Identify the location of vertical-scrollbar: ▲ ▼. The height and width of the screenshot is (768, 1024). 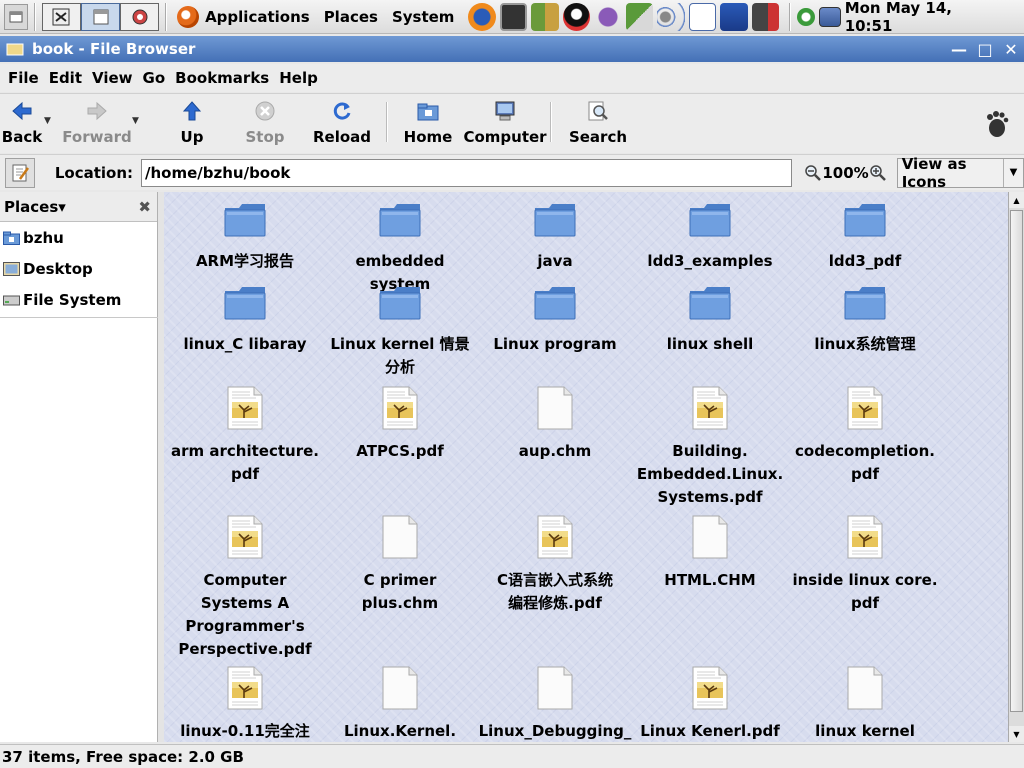
(1016, 467).